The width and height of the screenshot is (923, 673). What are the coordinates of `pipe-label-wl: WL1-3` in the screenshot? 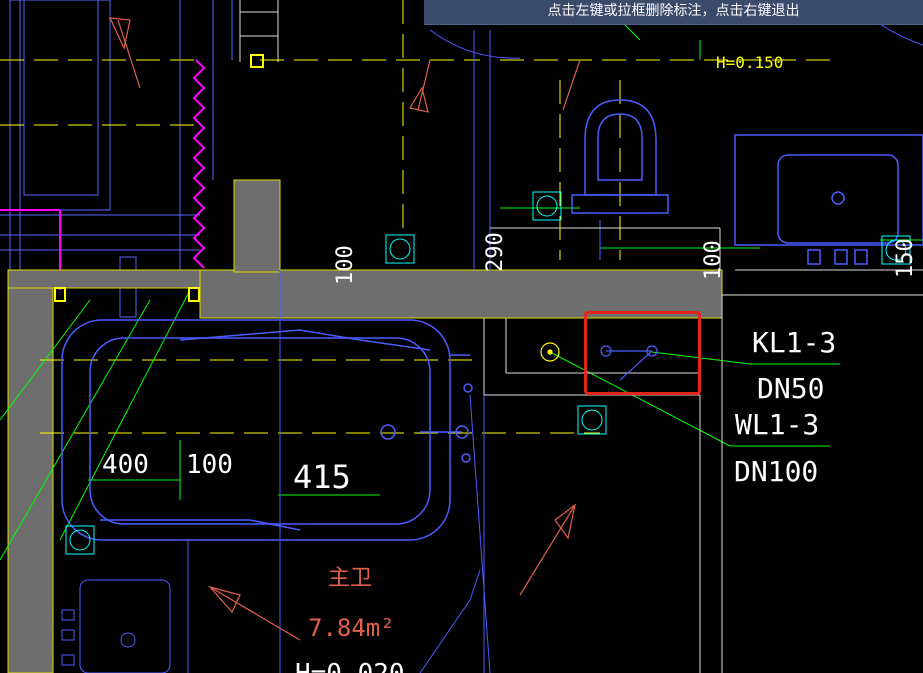 It's located at (777, 424).